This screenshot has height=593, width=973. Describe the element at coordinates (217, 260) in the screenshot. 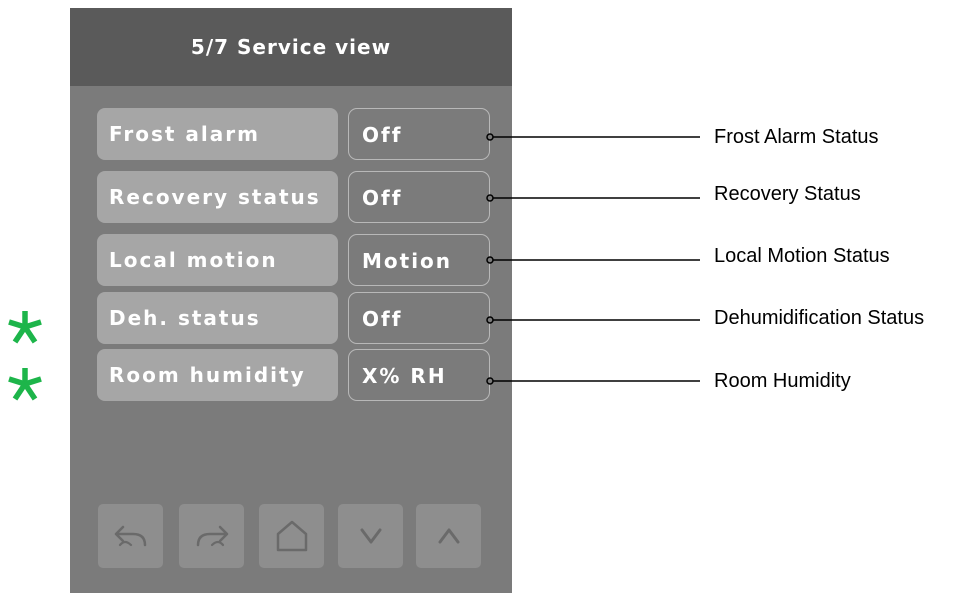

I see `row-label: Local motion` at that location.